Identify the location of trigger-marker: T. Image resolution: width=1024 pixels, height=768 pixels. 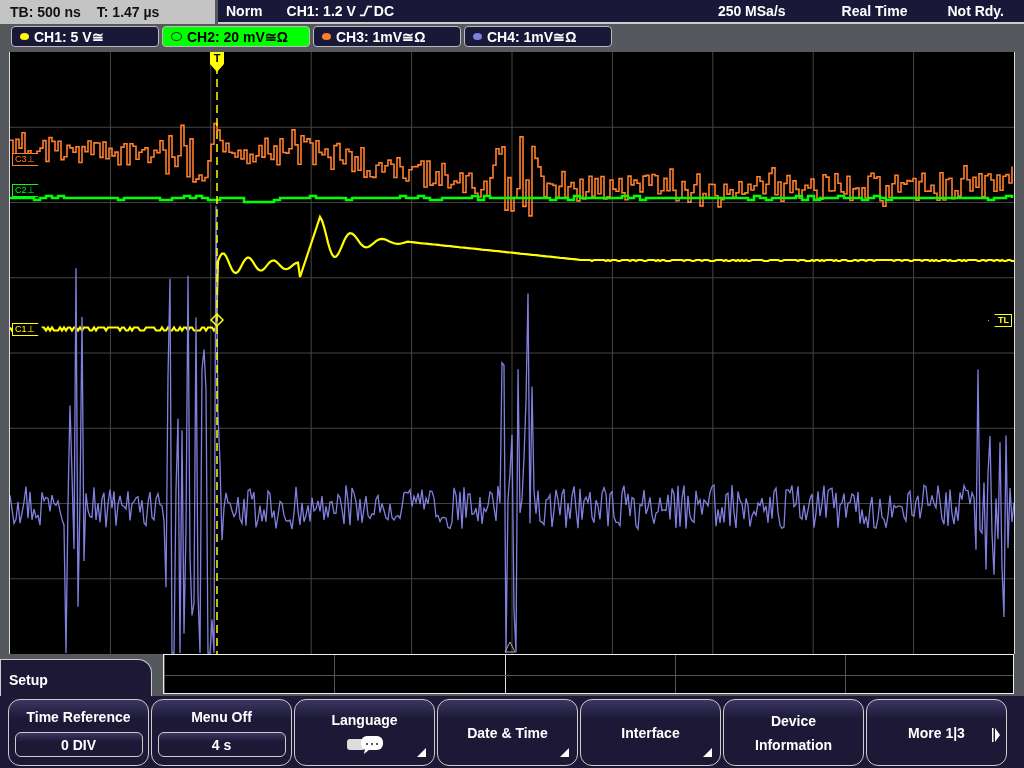
(217, 62).